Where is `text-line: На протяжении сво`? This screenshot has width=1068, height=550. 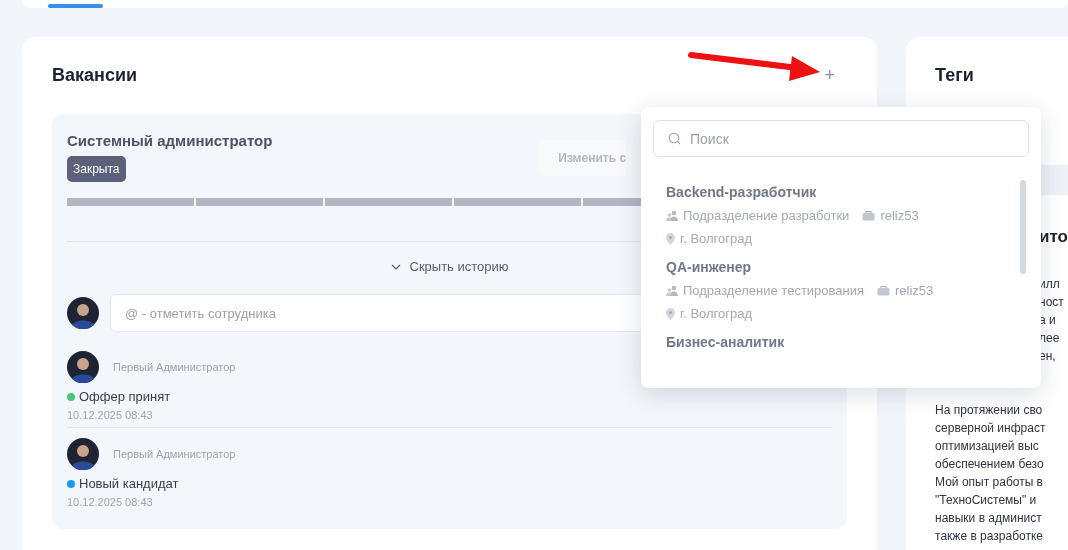
text-line: На протяжении сво is located at coordinates (989, 410).